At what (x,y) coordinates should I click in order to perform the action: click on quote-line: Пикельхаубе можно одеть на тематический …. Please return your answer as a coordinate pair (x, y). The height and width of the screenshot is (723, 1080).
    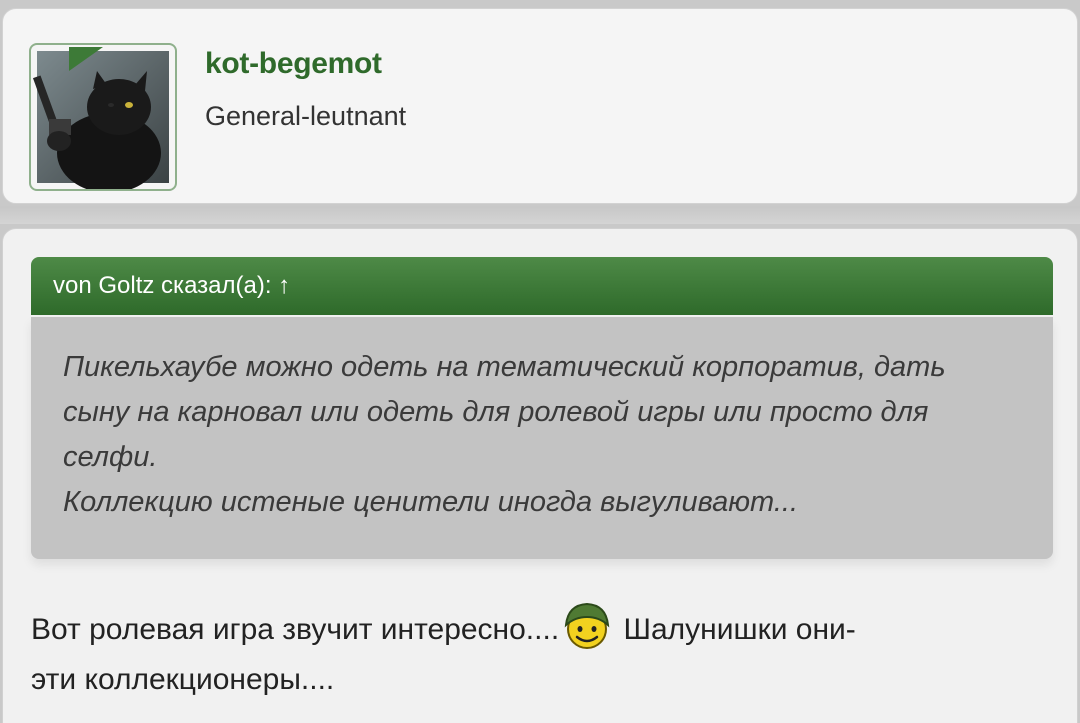
    Looking at the image, I should click on (504, 367).